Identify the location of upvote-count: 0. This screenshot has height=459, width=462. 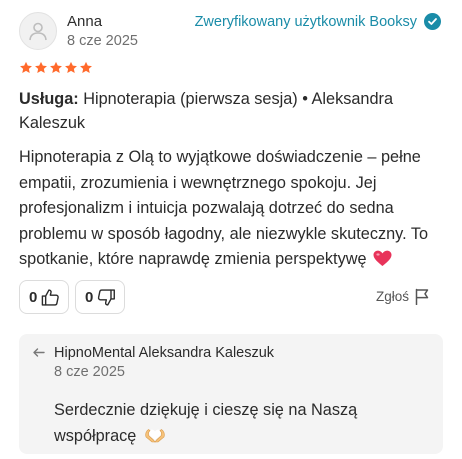
(33, 297).